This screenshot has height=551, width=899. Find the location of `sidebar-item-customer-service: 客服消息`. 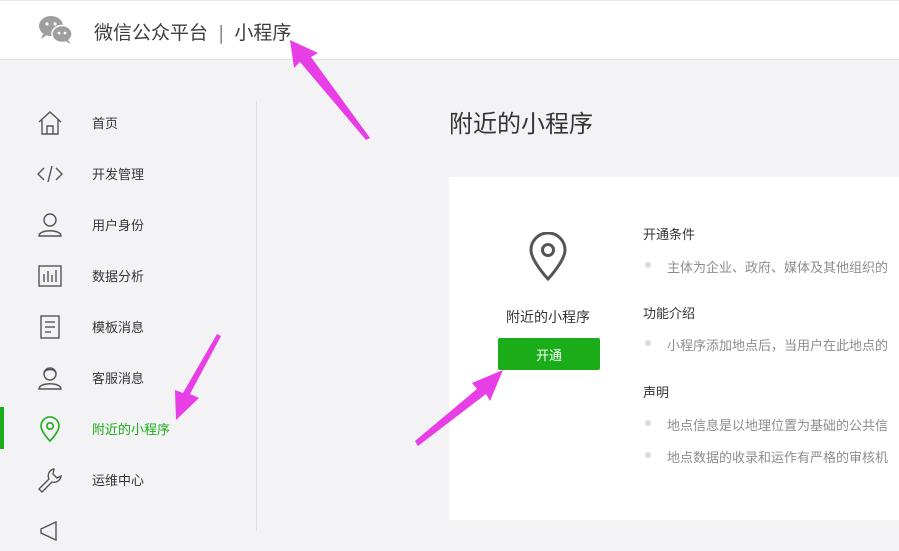

sidebar-item-customer-service: 客服消息 is located at coordinates (128, 377).